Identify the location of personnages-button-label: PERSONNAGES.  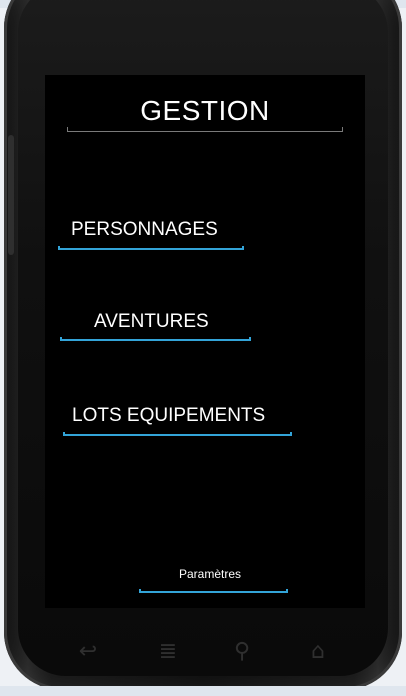
(144, 229).